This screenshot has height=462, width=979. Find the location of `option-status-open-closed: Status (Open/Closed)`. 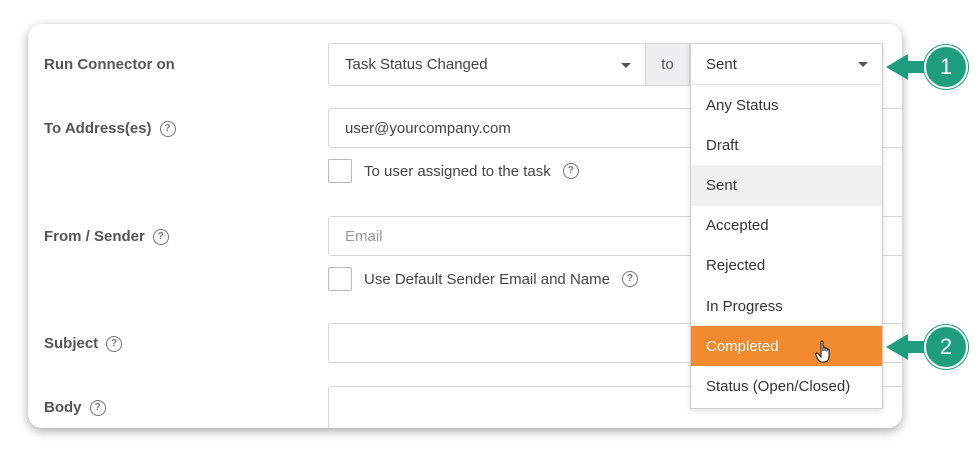

option-status-open-closed: Status (Open/Closed) is located at coordinates (786, 386).